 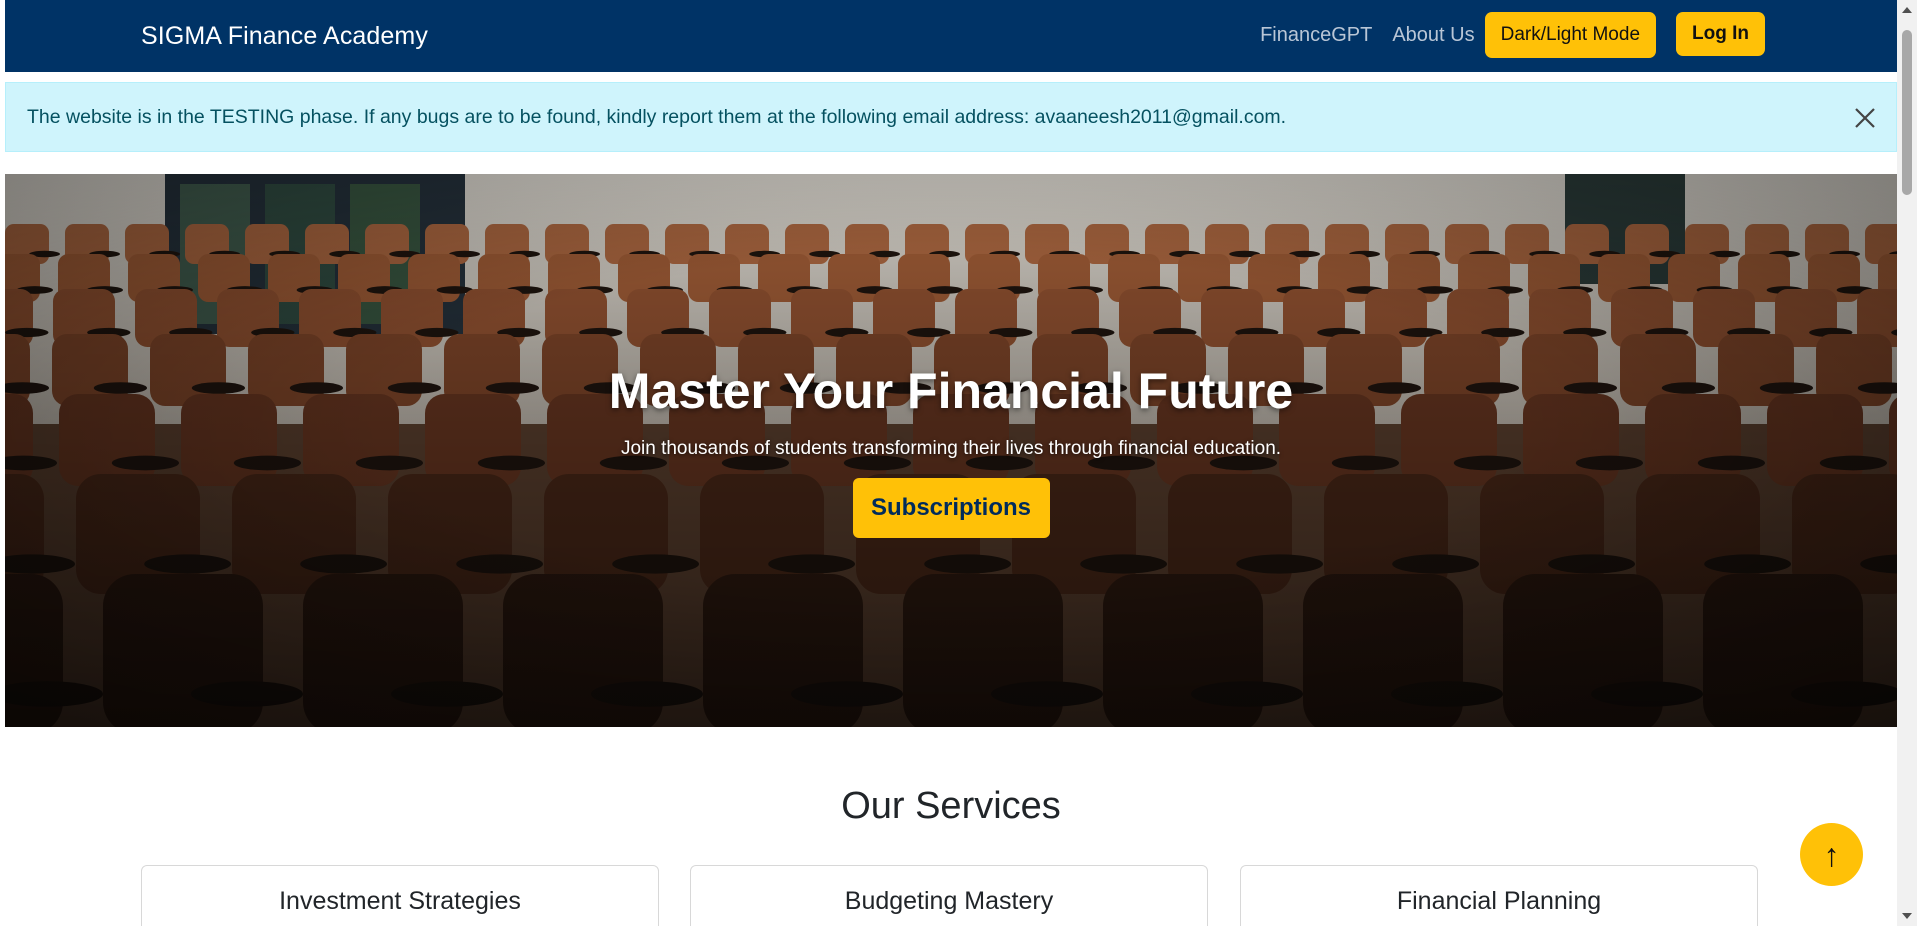 I want to click on hero-title: Master Your Financial Future, so click(x=951, y=391).